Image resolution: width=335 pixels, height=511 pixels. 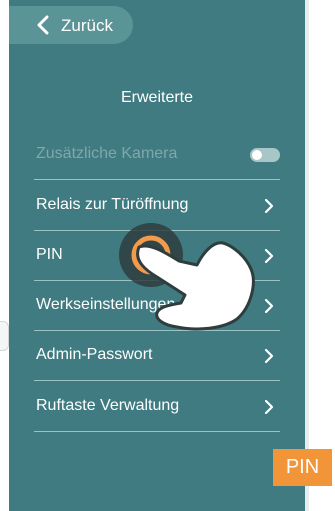 What do you see at coordinates (43, 25) in the screenshot?
I see `chevron-left-icon` at bounding box center [43, 25].